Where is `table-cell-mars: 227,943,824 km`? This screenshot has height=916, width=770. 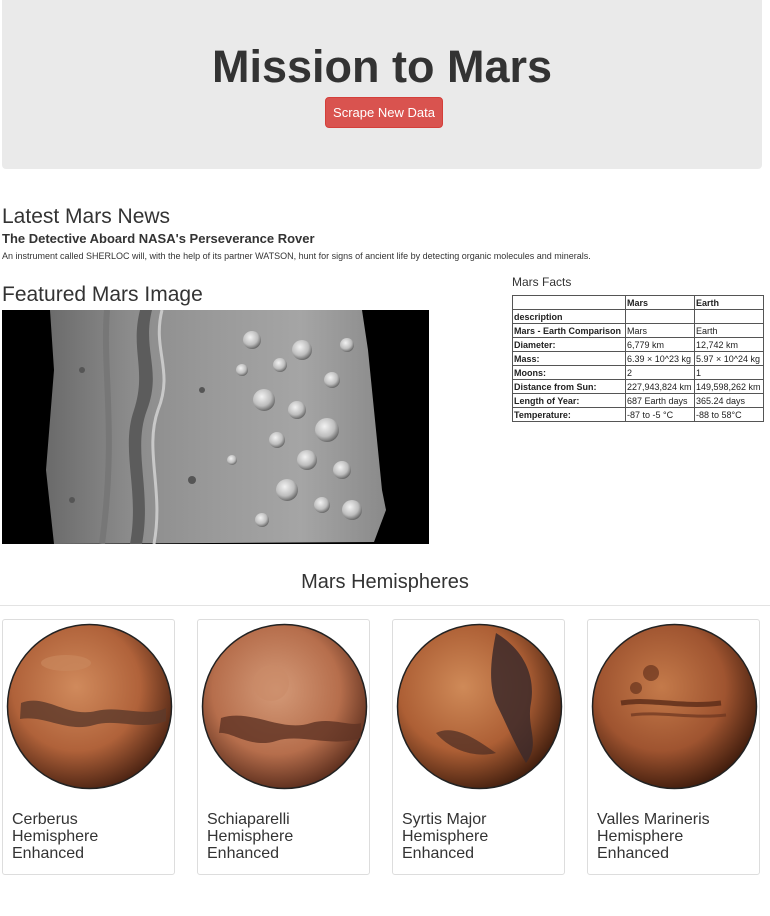 table-cell-mars: 227,943,824 km is located at coordinates (660, 386).